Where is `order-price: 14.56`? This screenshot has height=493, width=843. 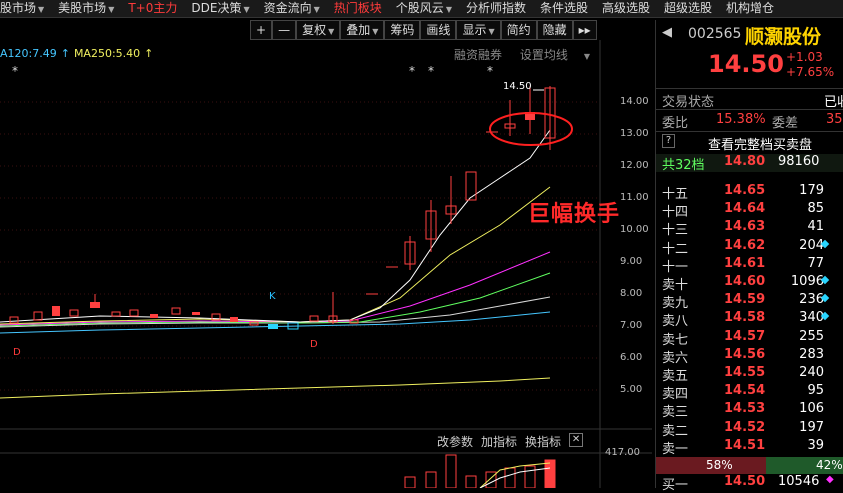 order-price: 14.56 is located at coordinates (745, 354).